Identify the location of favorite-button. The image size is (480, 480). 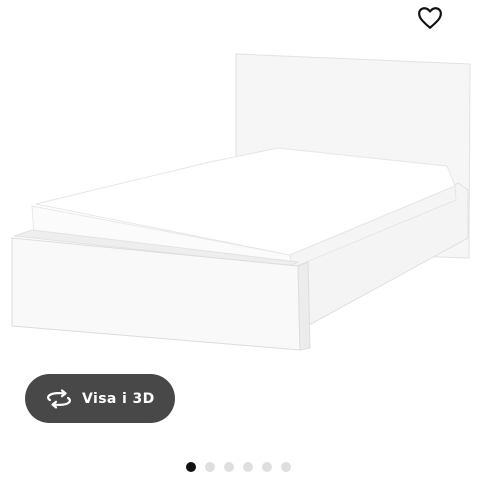
(430, 18).